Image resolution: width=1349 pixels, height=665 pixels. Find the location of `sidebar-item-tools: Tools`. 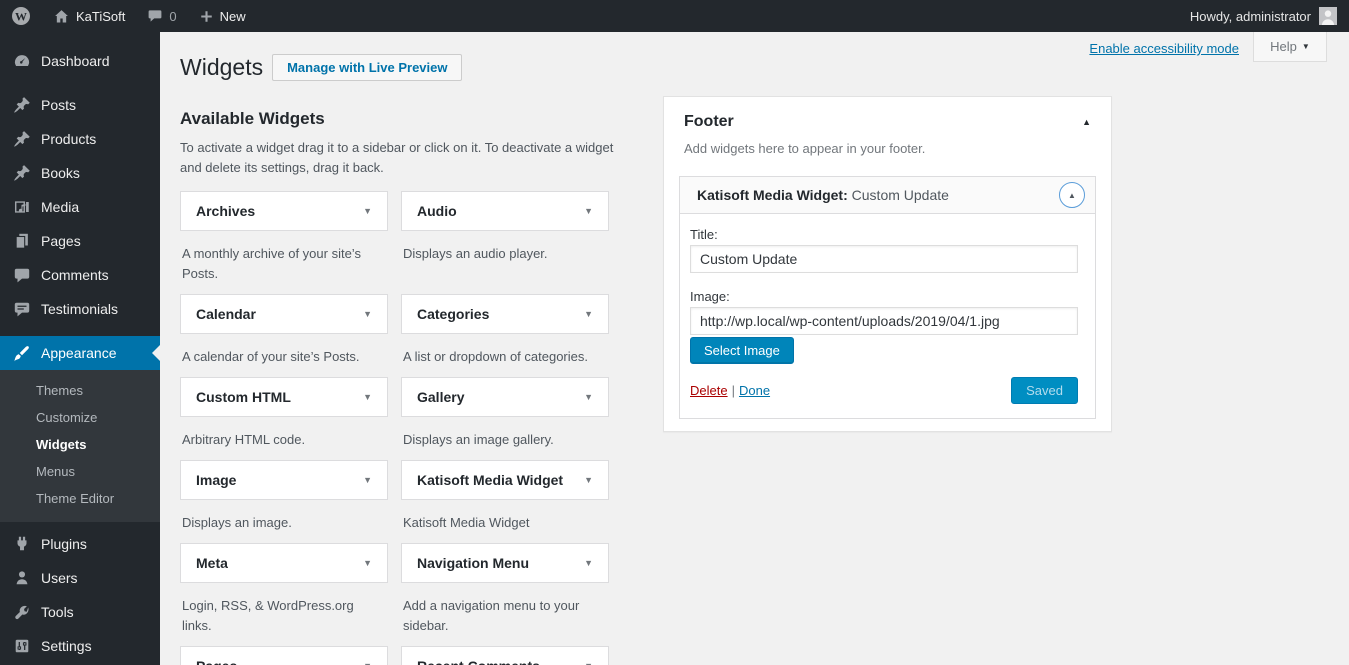

sidebar-item-tools: Tools is located at coordinates (80, 612).